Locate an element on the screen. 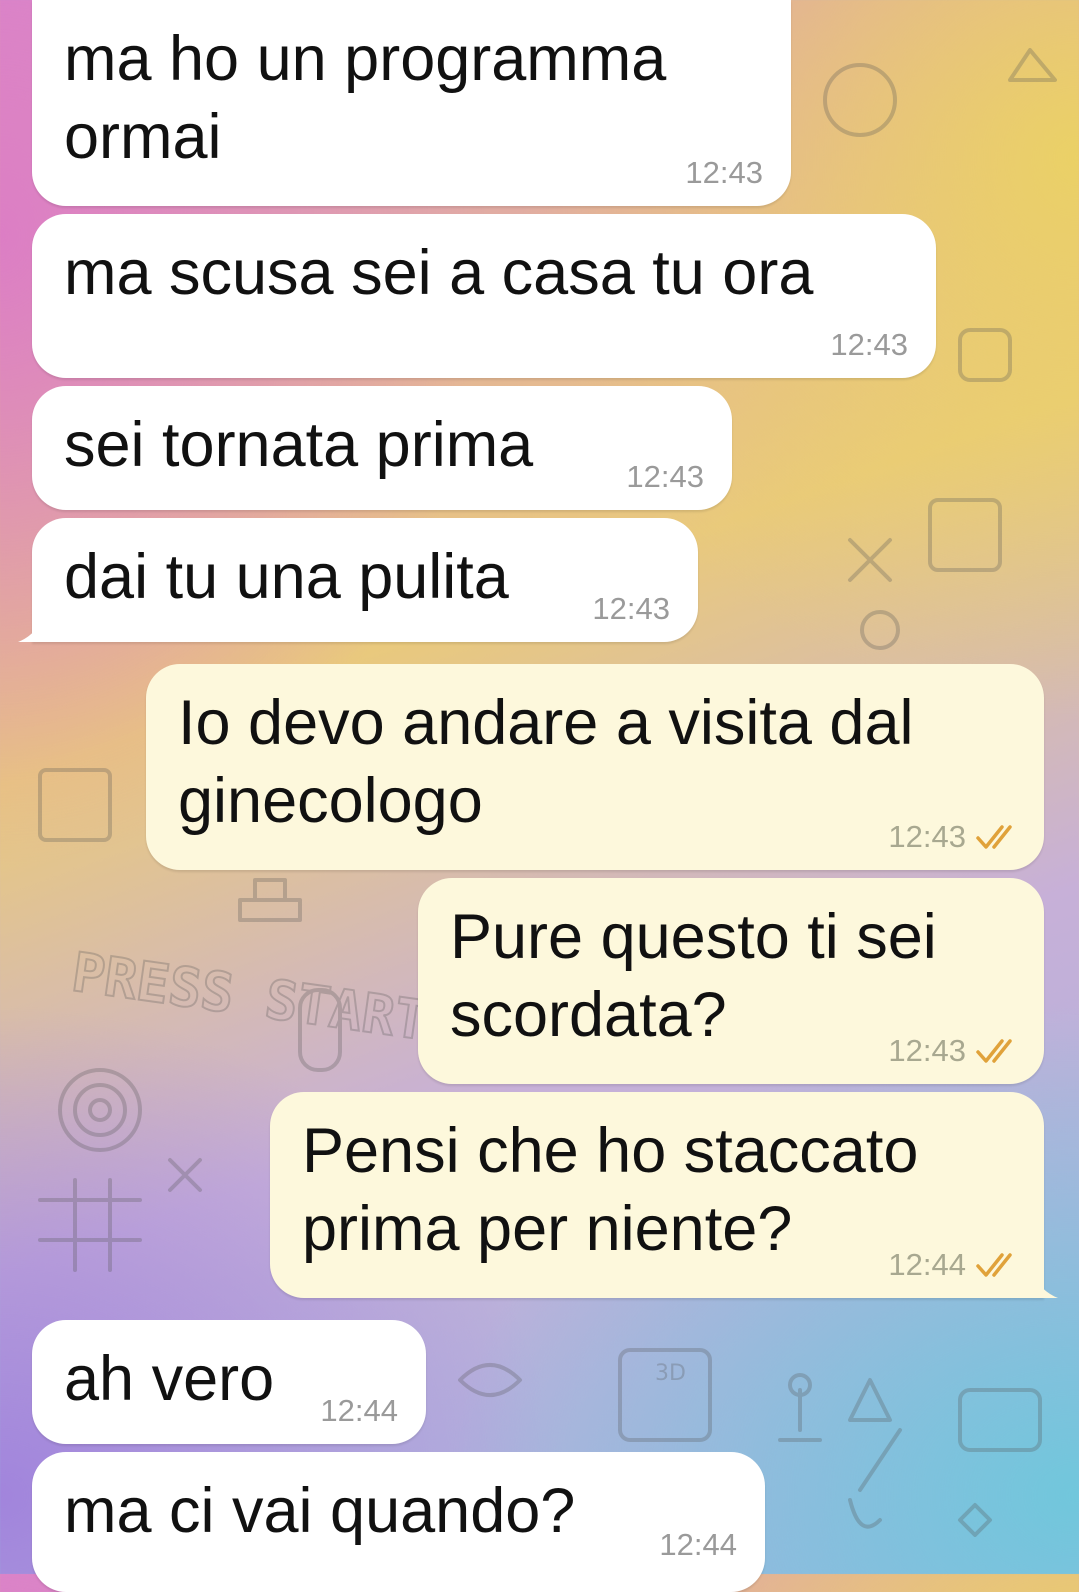 The height and width of the screenshot is (1592, 1079). message-text: Pensi che ho staccato prima per niente? is located at coordinates (610, 1190).